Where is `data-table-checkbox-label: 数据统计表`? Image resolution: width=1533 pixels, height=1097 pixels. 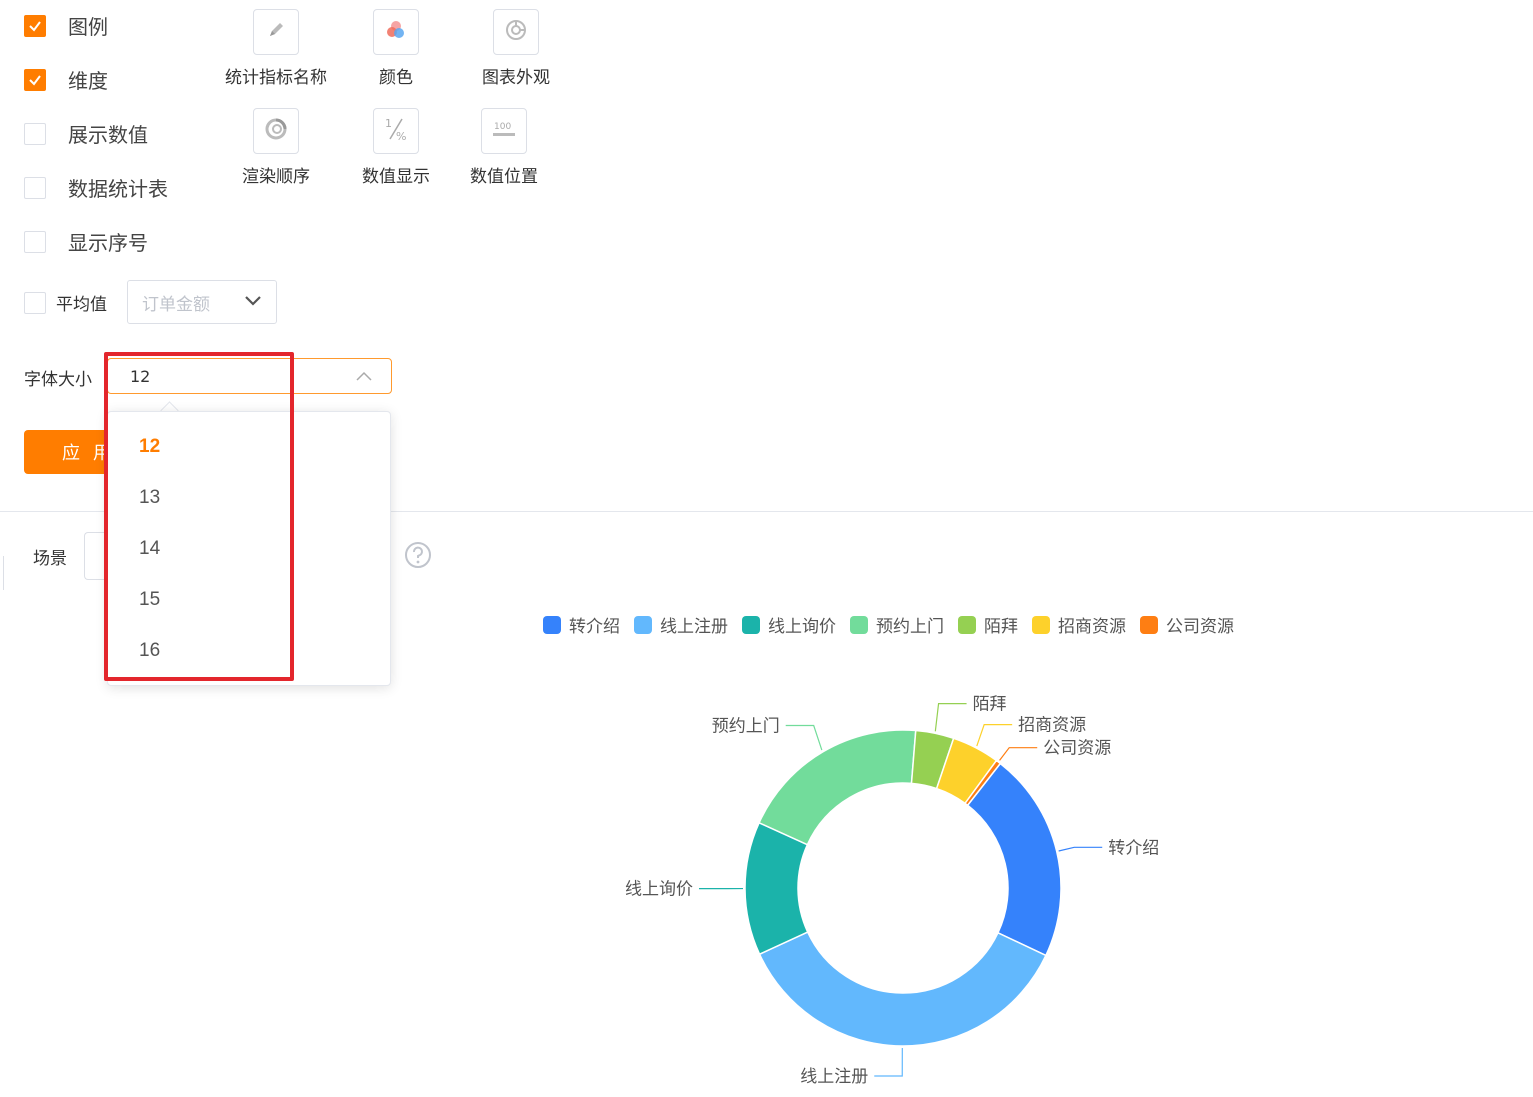 data-table-checkbox-label: 数据统计表 is located at coordinates (118, 189).